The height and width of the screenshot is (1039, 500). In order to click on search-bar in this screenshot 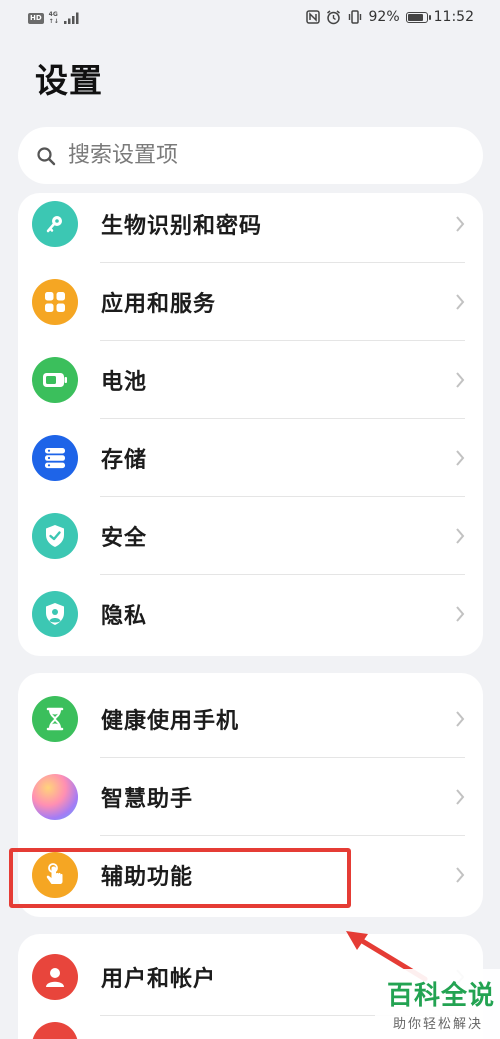, I will do `click(250, 155)`.